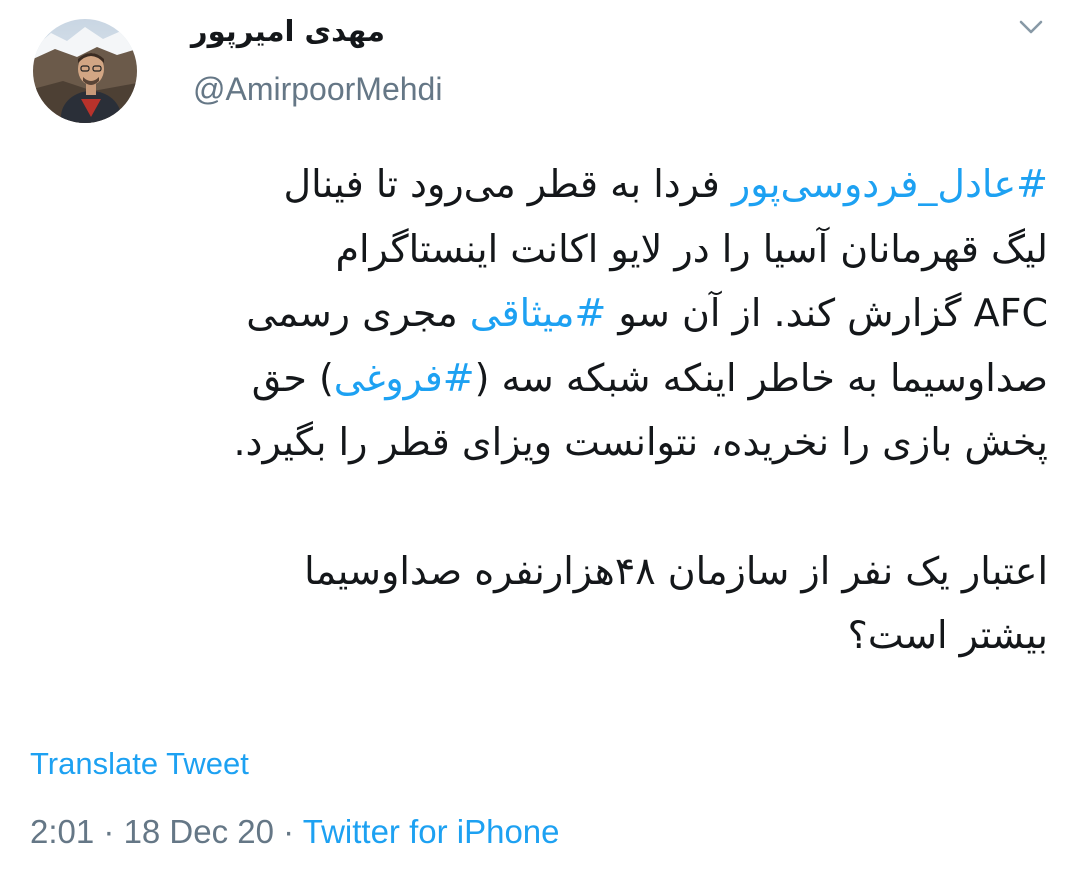  What do you see at coordinates (287, 31) in the screenshot?
I see `display-name: مهدی امیرپور` at bounding box center [287, 31].